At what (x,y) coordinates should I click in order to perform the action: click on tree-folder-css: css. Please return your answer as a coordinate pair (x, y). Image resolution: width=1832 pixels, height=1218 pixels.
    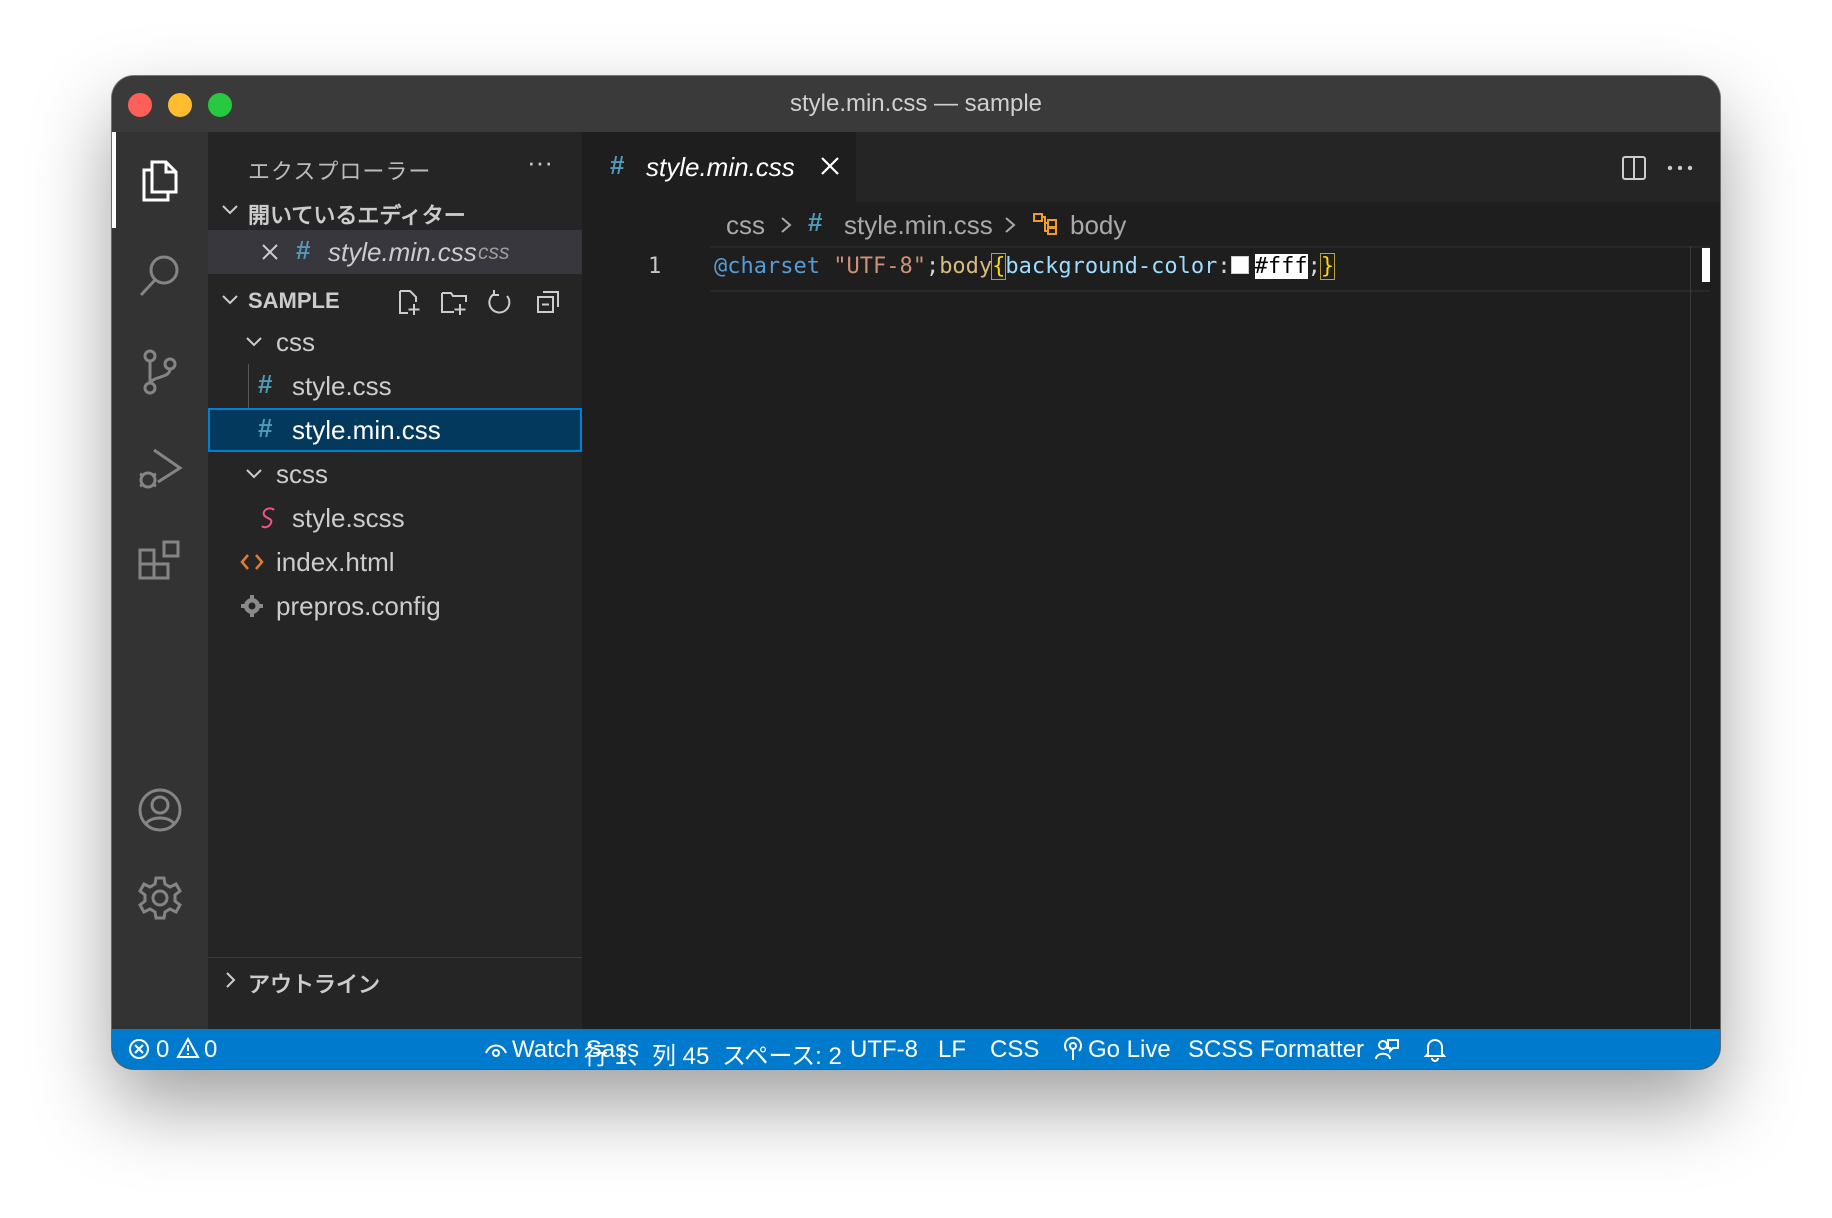
    Looking at the image, I should click on (395, 342).